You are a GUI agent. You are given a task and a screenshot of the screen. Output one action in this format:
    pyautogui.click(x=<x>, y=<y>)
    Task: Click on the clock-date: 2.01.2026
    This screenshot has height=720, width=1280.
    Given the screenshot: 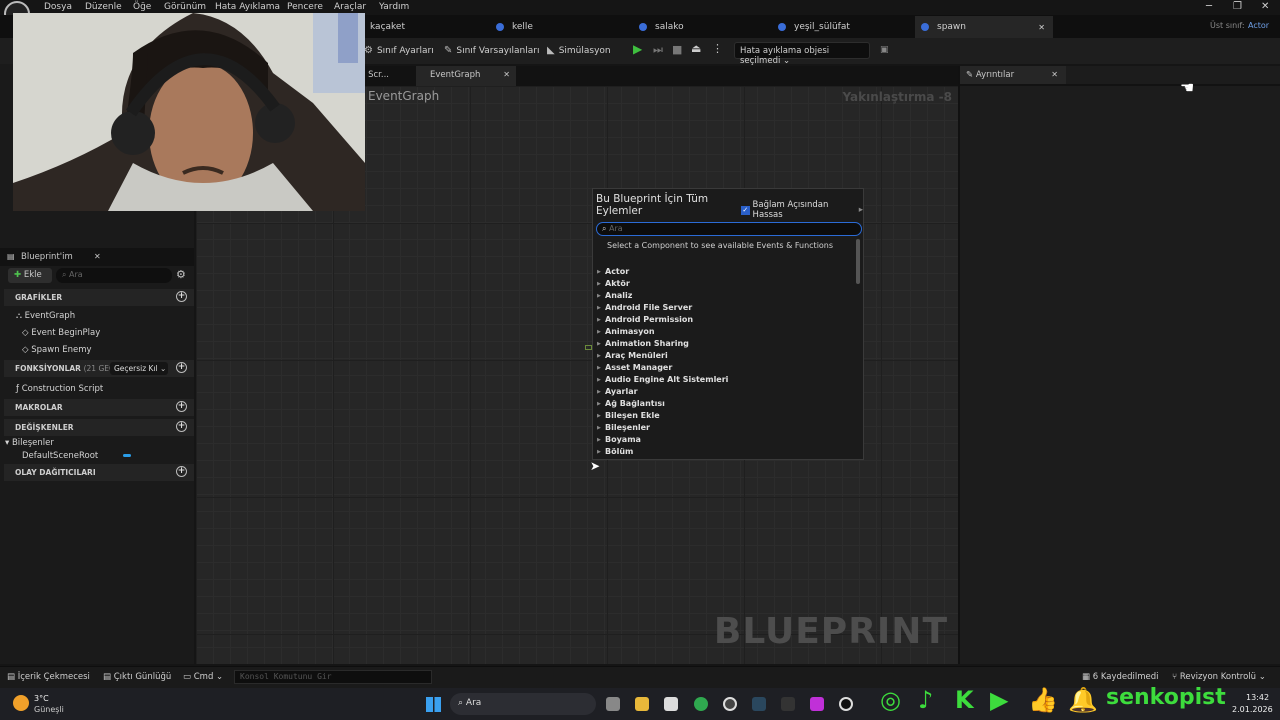 What is the action you would take?
    pyautogui.click(x=1252, y=709)
    